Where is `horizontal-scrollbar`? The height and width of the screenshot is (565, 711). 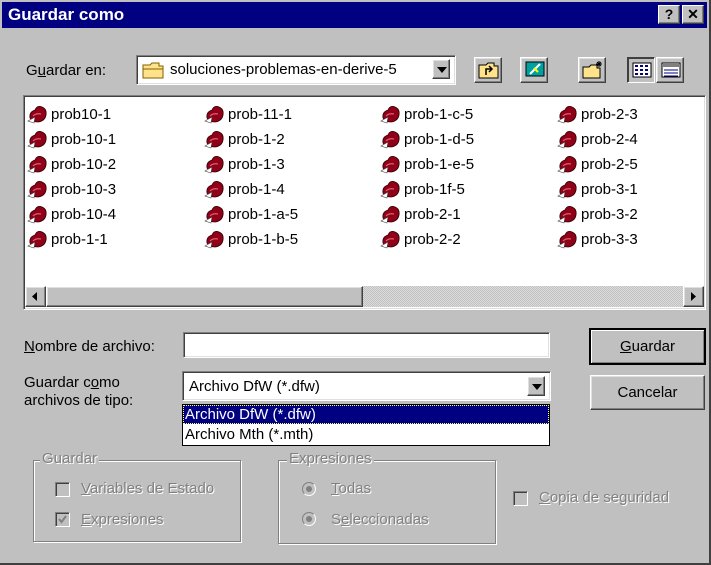 horizontal-scrollbar is located at coordinates (364, 296).